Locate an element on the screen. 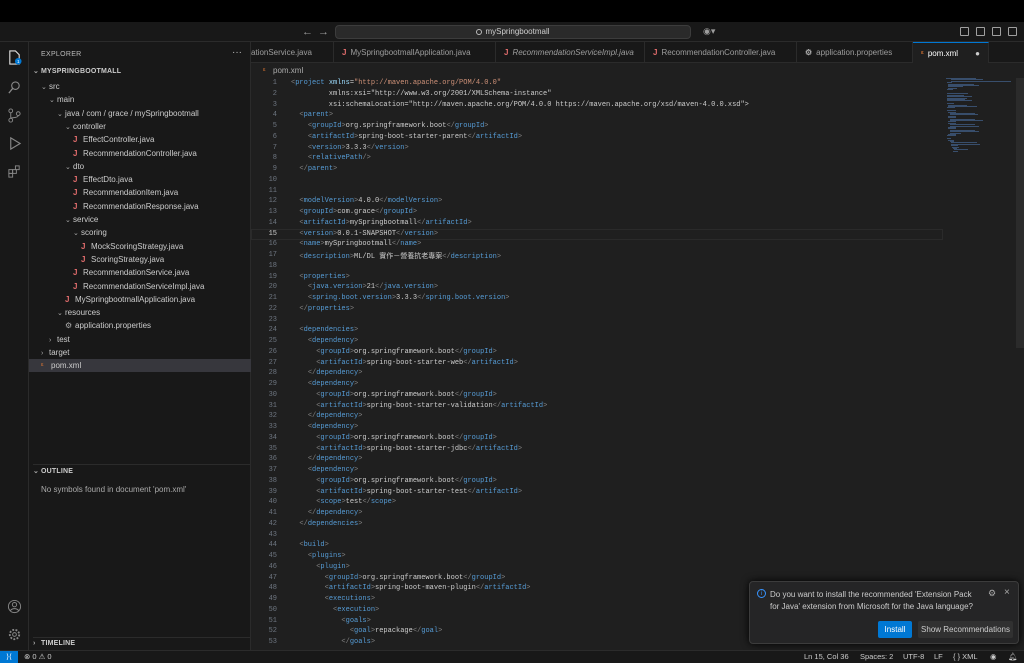  tree-item: ⌄ resources is located at coordinates (140, 312).